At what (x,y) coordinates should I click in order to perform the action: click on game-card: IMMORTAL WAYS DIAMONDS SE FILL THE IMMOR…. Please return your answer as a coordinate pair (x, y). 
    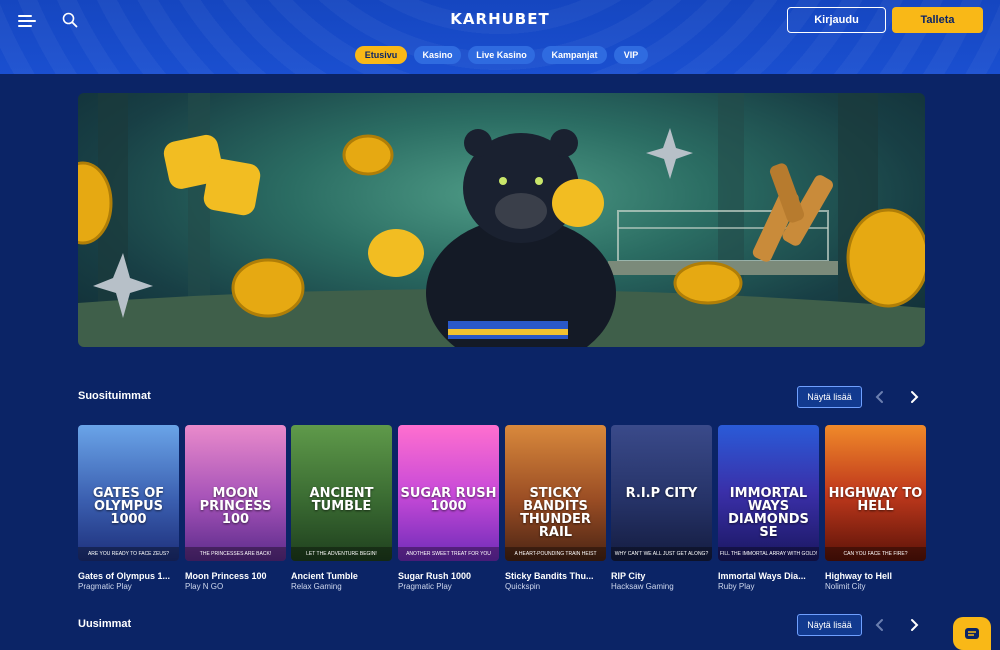
    Looking at the image, I should click on (768, 493).